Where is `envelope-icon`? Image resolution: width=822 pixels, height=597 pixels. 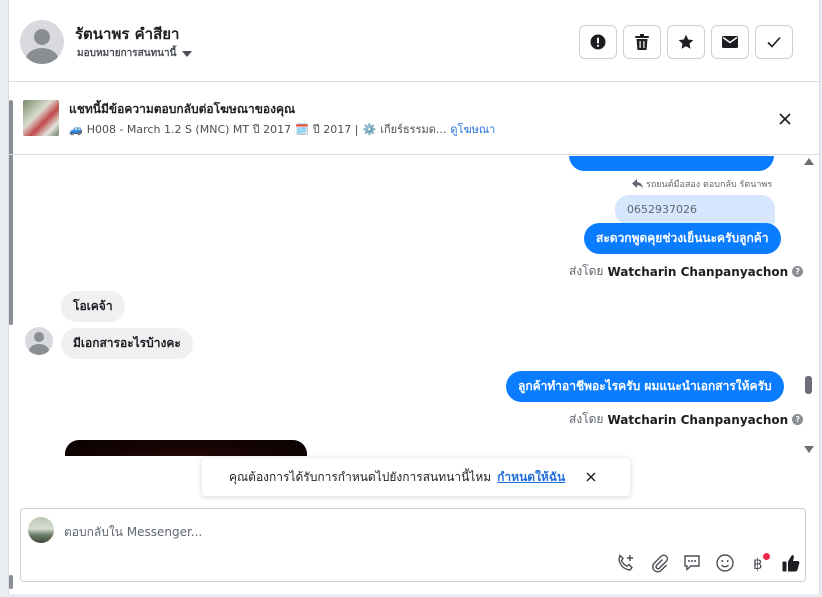
envelope-icon is located at coordinates (730, 42).